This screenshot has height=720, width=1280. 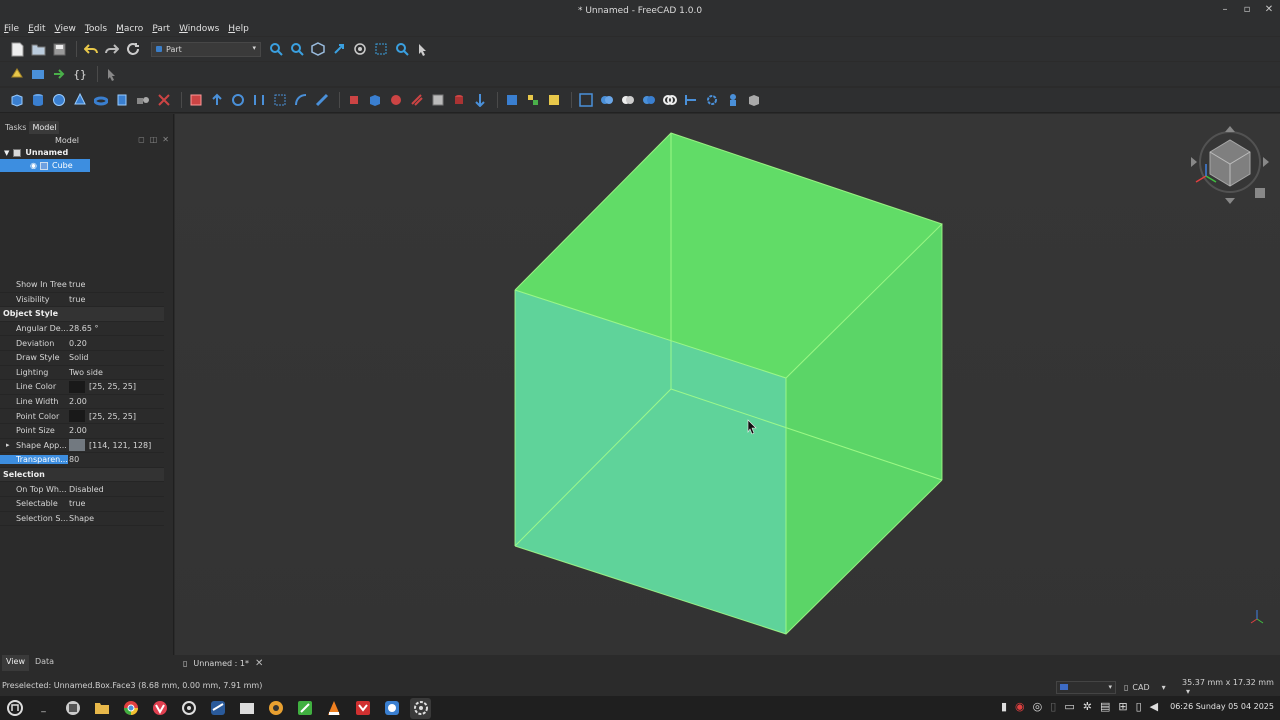 What do you see at coordinates (116, 328) in the screenshot?
I see `property-value: 28.65 °` at bounding box center [116, 328].